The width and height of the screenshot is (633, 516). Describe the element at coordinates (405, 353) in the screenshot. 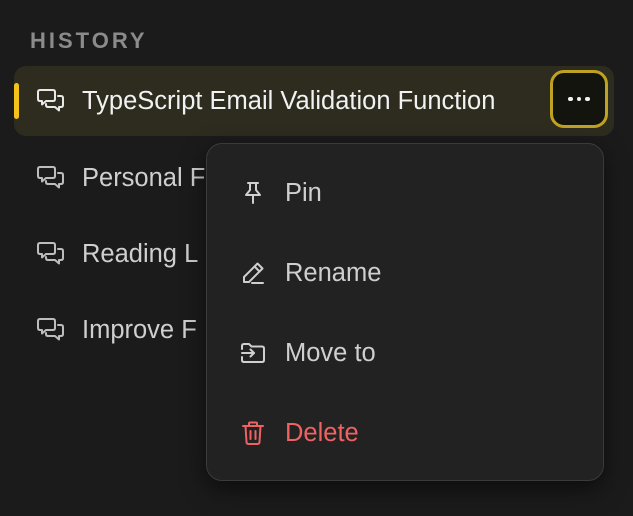

I see `menu-item-move-to: Move to` at that location.